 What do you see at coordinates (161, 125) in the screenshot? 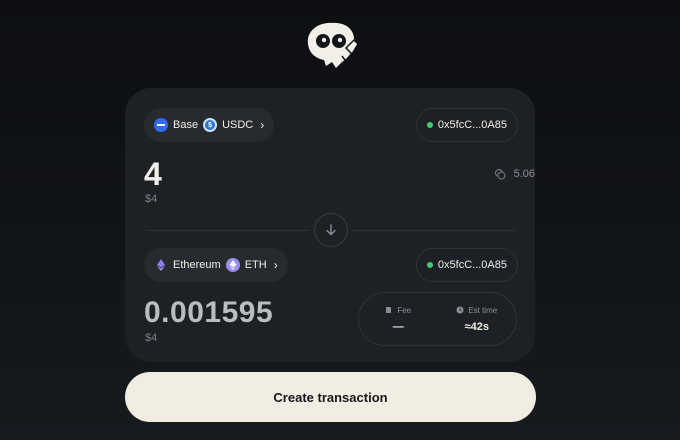
I see `base-chain-icon` at bounding box center [161, 125].